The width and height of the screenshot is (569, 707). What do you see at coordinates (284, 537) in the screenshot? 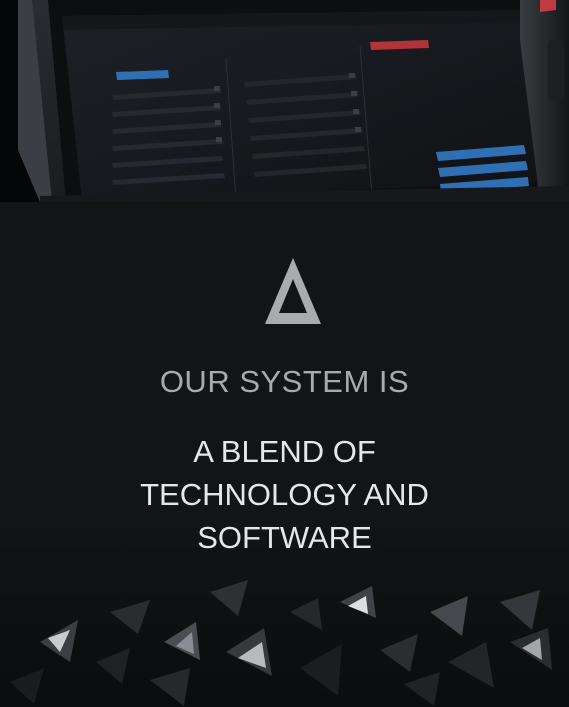
I see `headline-line-3: SOFTWARE` at bounding box center [284, 537].